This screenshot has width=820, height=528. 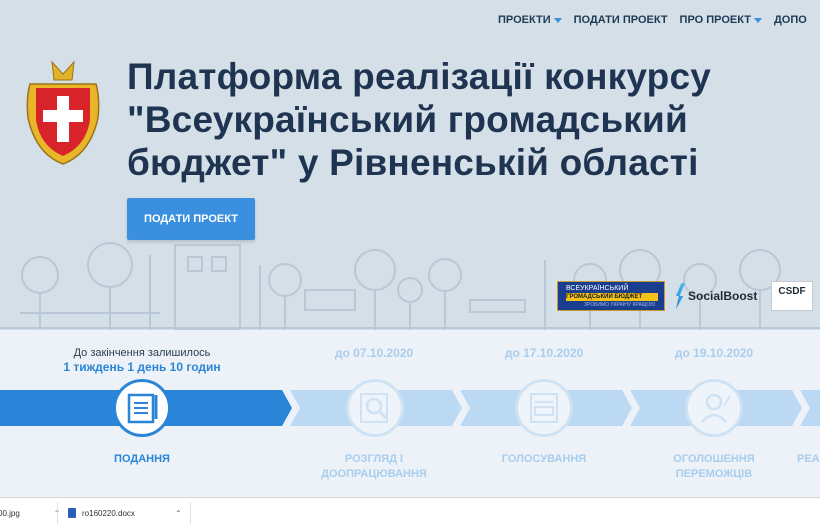 I want to click on socialboost-partner-logo: SocialBoost, so click(x=719, y=296).